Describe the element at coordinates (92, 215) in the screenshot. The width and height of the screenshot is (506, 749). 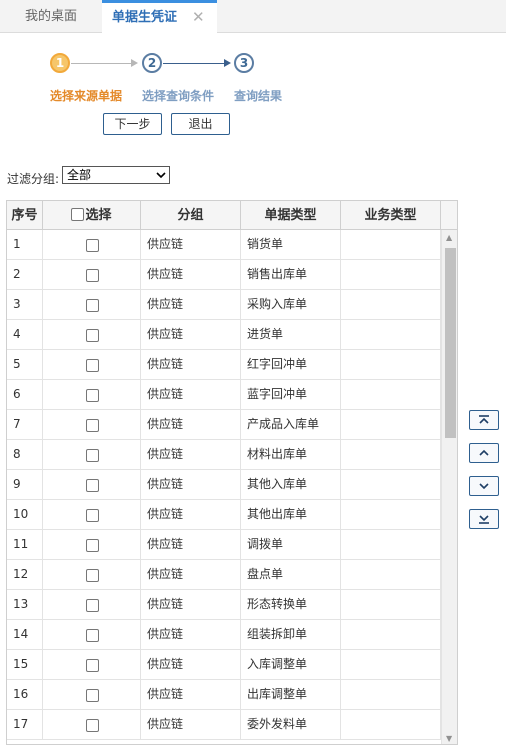
I see `column-header-select: 选择` at that location.